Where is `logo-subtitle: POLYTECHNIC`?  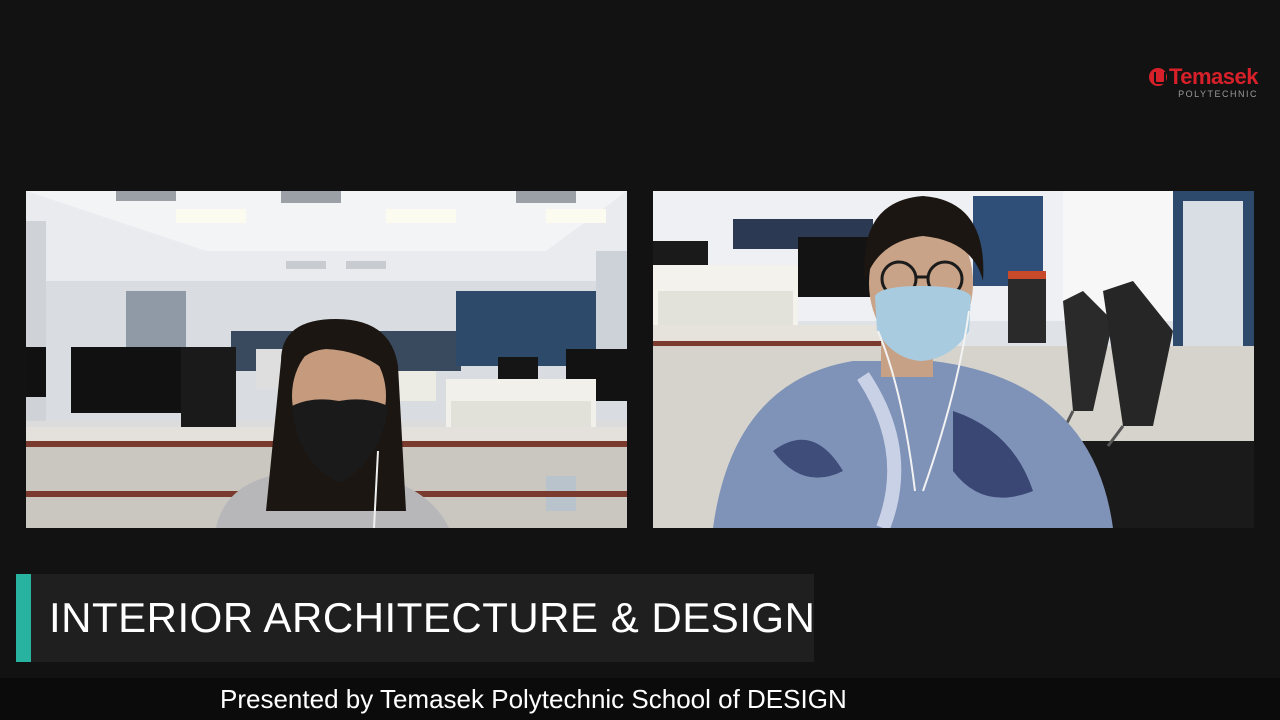
logo-subtitle: POLYTECHNIC is located at coordinates (1218, 94).